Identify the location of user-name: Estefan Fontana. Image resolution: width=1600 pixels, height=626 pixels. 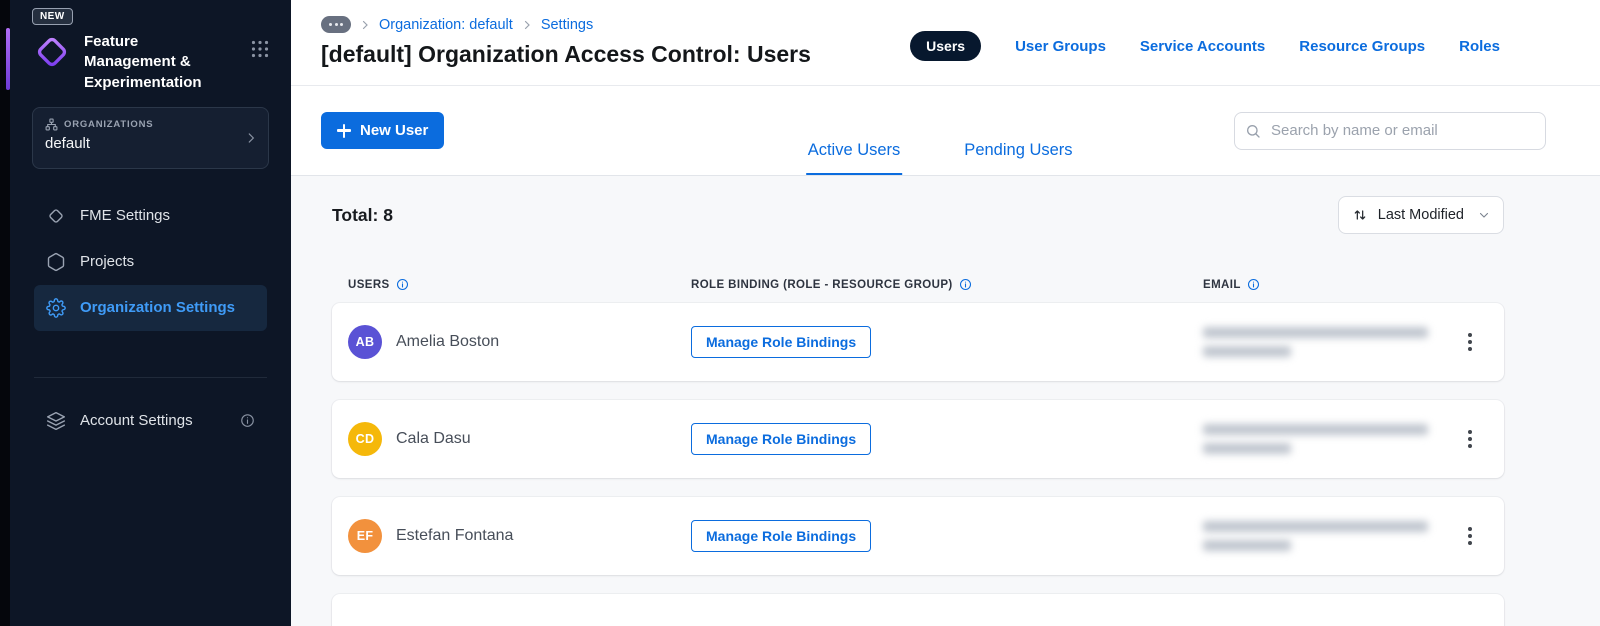
(455, 535).